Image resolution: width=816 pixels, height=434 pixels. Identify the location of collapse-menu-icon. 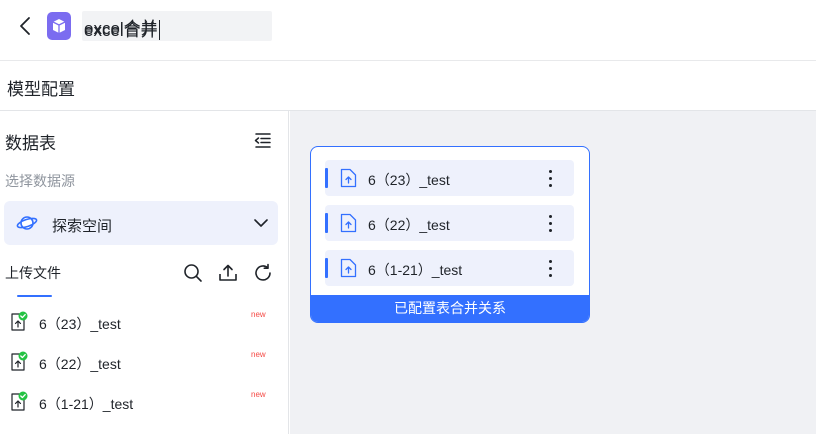
(262, 140).